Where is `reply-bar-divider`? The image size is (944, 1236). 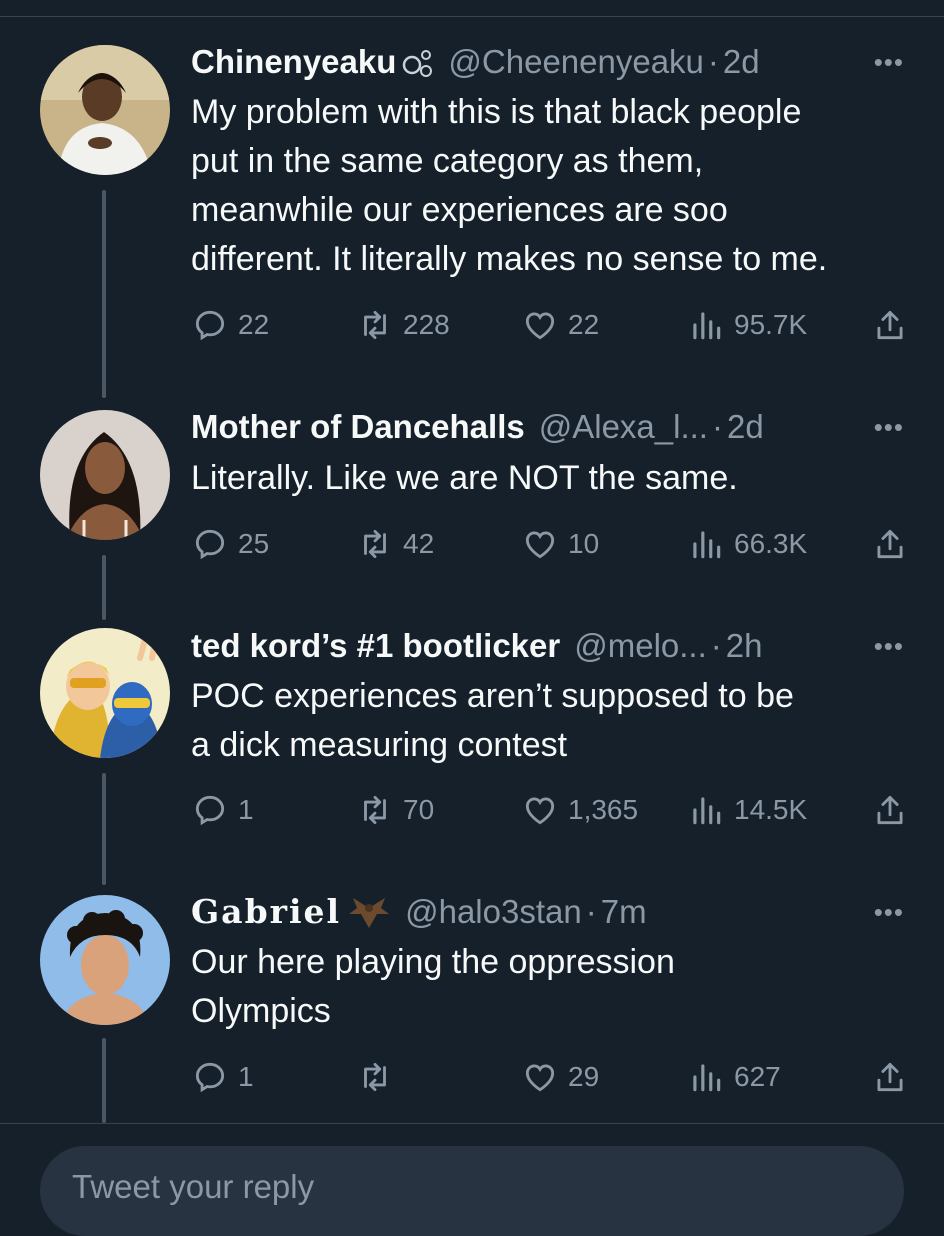 reply-bar-divider is located at coordinates (472, 1123).